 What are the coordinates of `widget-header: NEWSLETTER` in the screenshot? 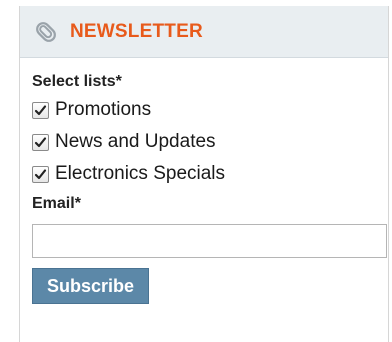 It's located at (204, 32).